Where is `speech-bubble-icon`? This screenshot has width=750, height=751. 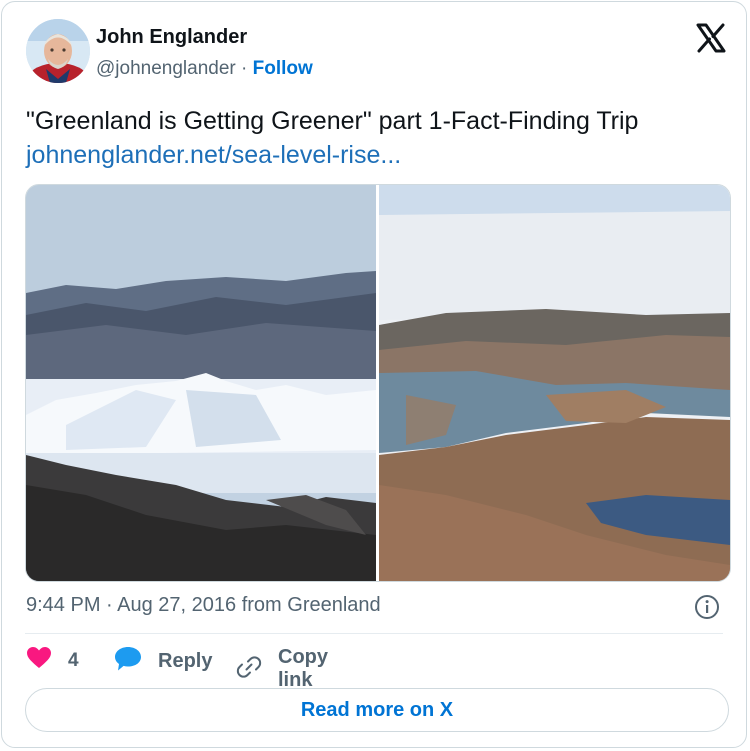
speech-bubble-icon is located at coordinates (128, 661).